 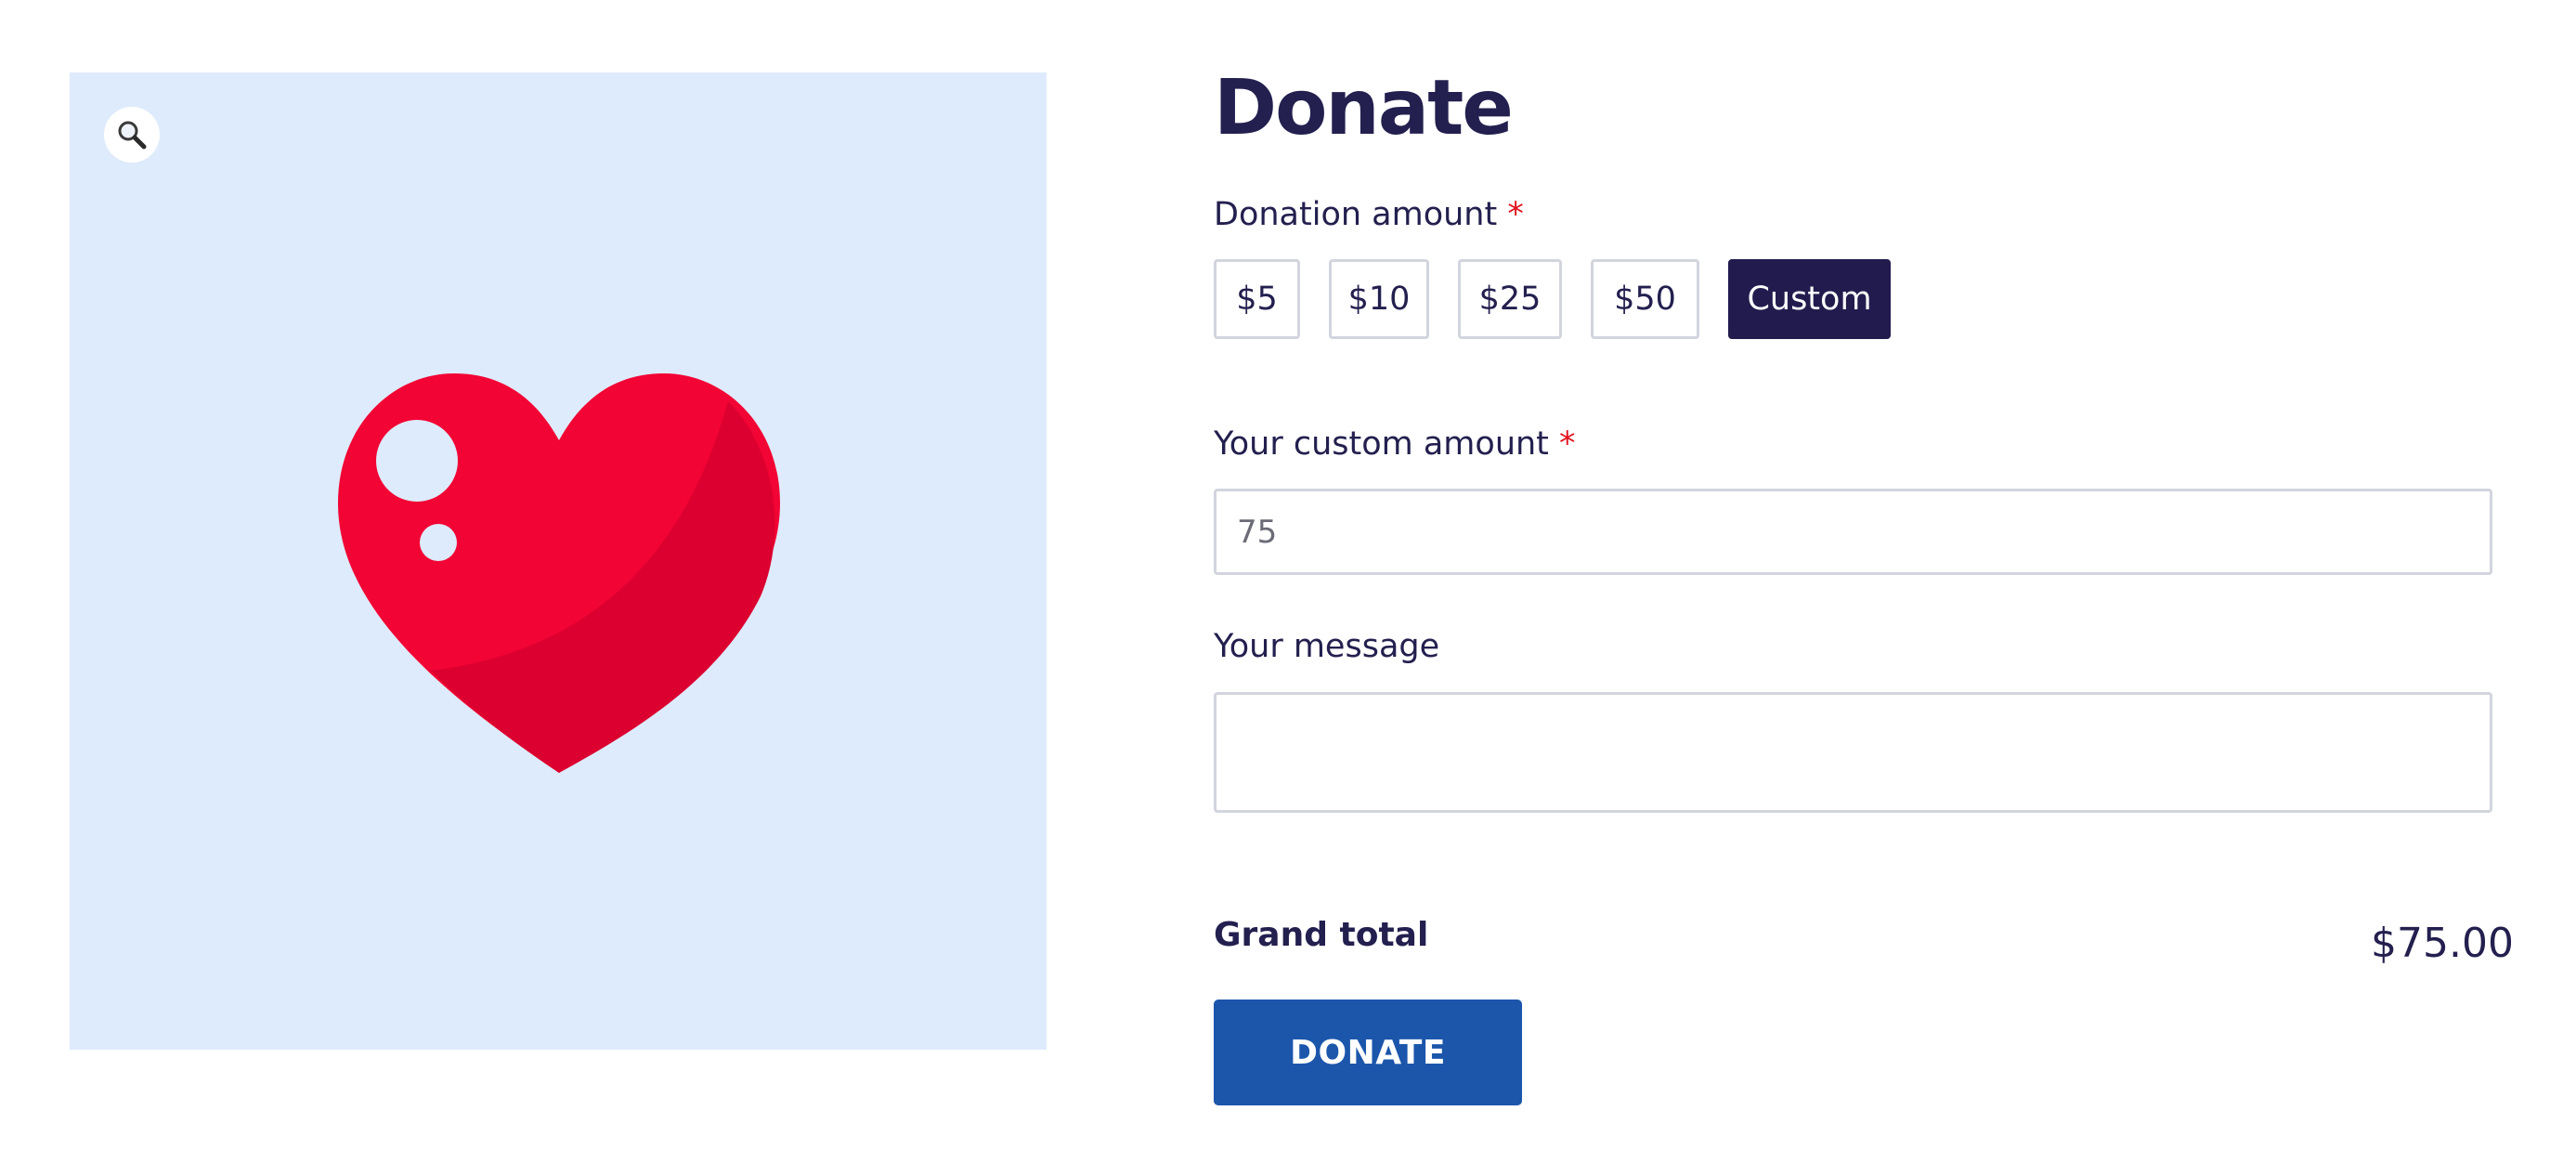 I want to click on grand-total-label: Grand total, so click(x=1321, y=935).